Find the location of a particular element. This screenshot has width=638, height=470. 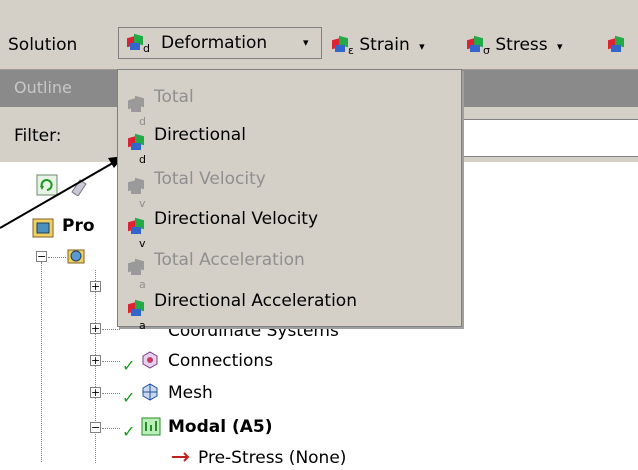

directional-deformation-icon: d is located at coordinates (137, 146).